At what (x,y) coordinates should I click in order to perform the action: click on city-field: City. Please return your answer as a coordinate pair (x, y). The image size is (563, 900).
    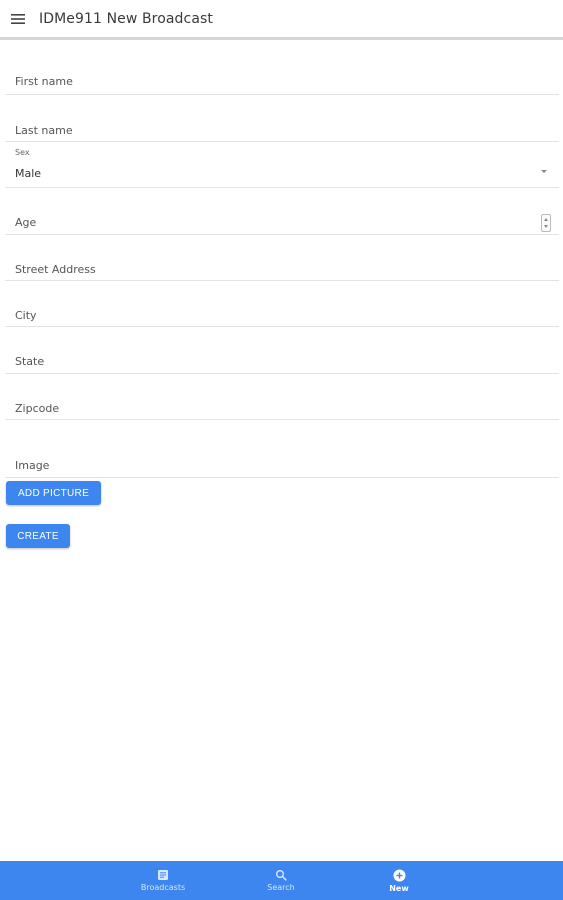
    Looking at the image, I should click on (282, 304).